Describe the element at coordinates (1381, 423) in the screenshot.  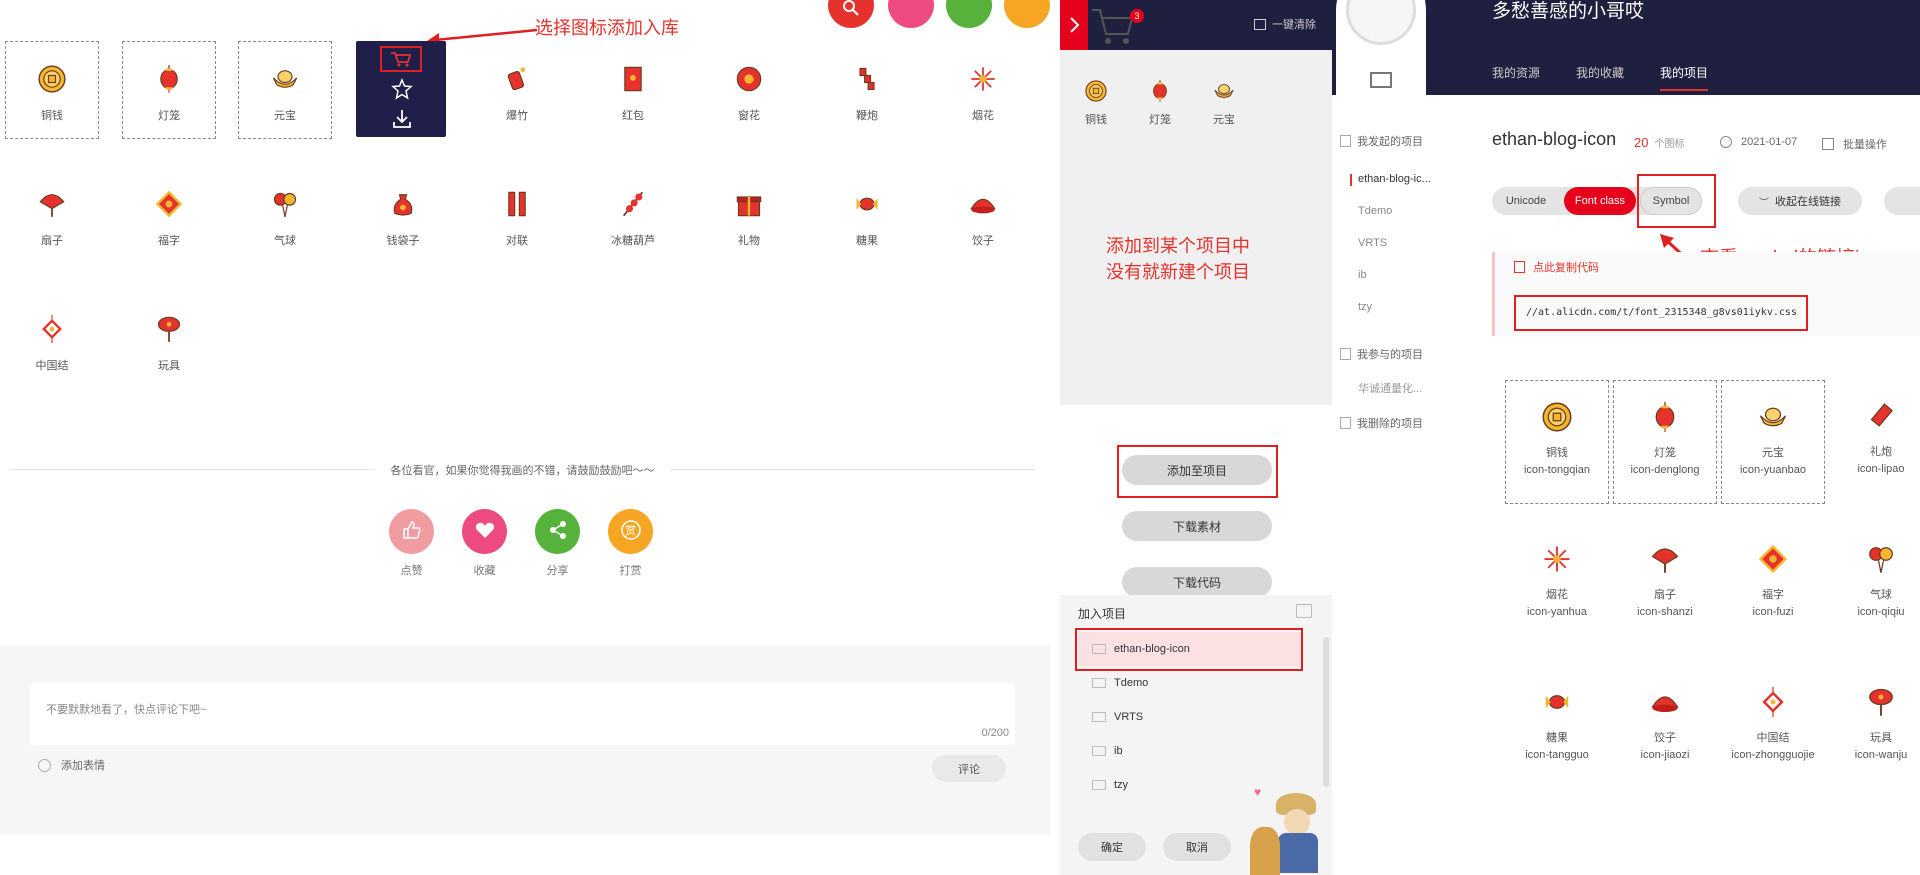
I see `side-deleted-header: 我删除的项目` at that location.